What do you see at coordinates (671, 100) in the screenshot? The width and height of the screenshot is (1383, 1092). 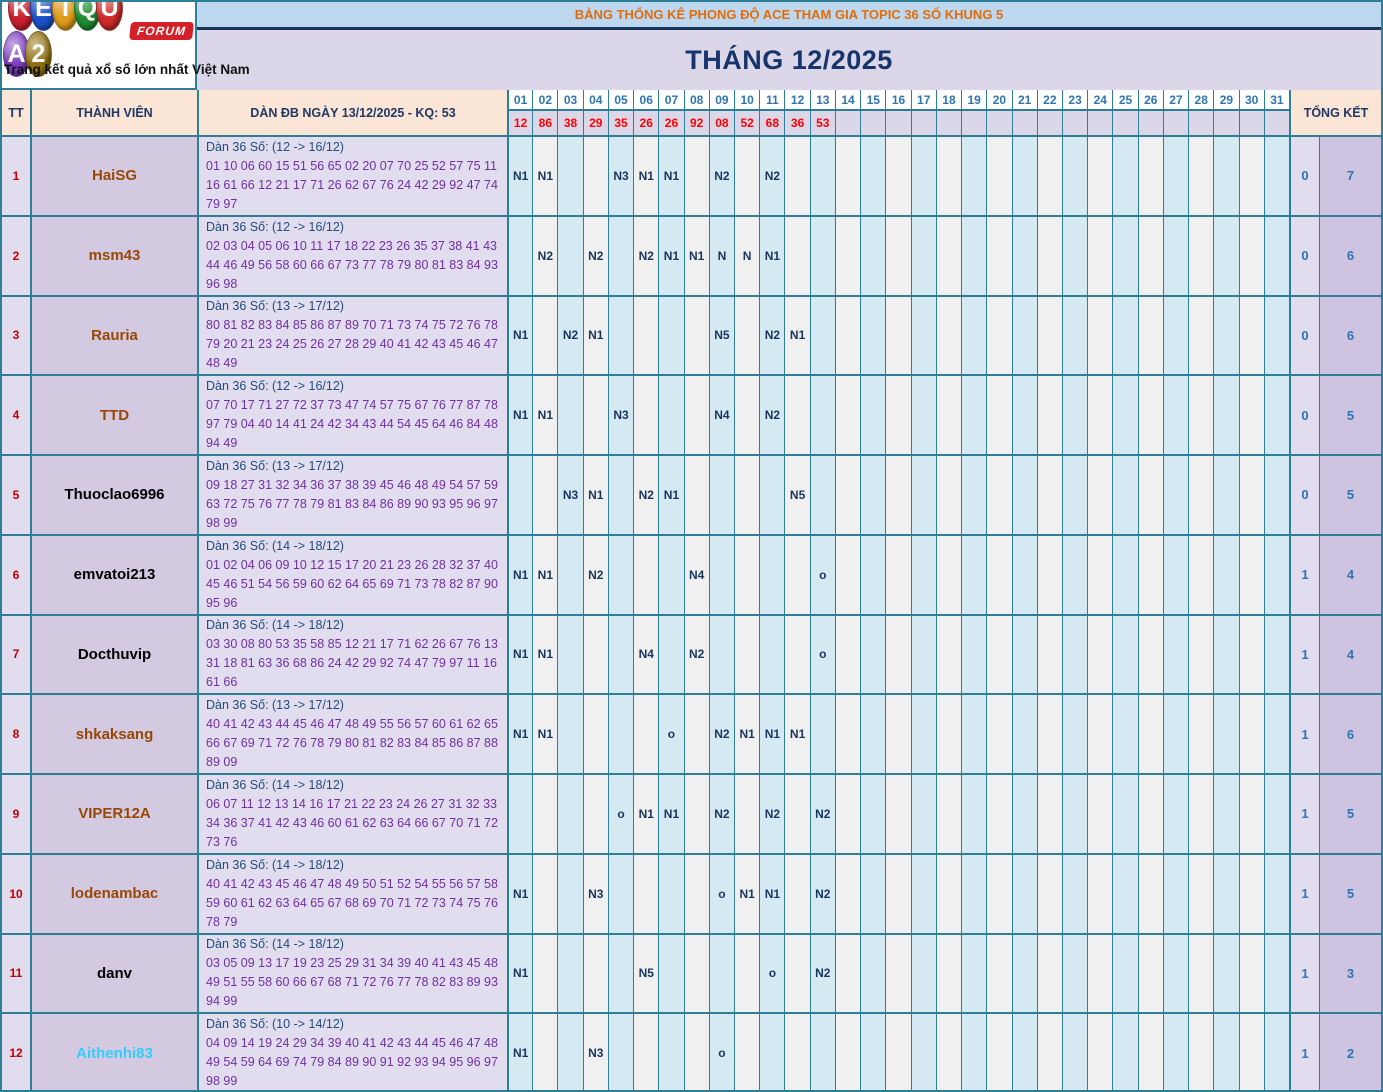 I see `day-number: 07` at bounding box center [671, 100].